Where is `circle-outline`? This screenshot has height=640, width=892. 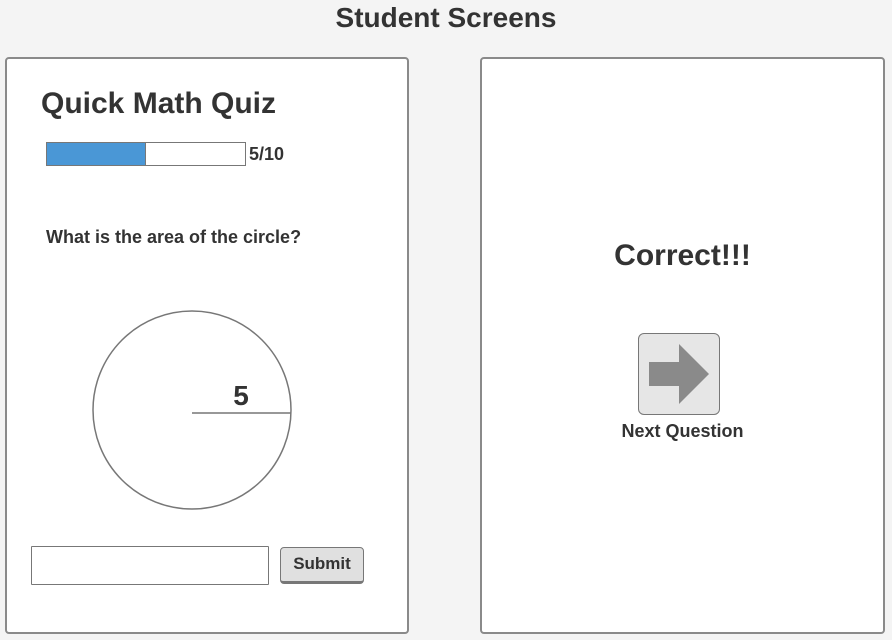
circle-outline is located at coordinates (192, 410).